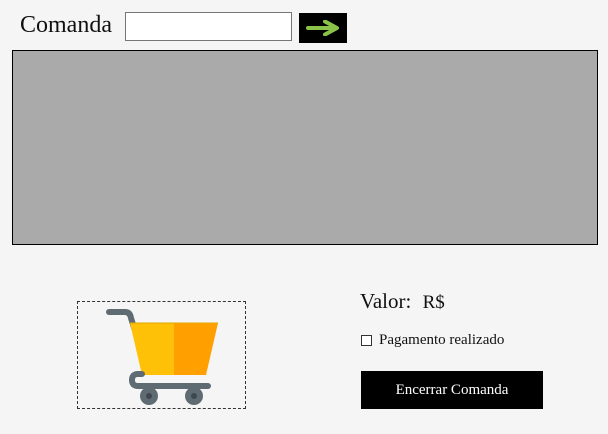 The width and height of the screenshot is (608, 434). I want to click on valor-row: Valor: R$, so click(402, 302).